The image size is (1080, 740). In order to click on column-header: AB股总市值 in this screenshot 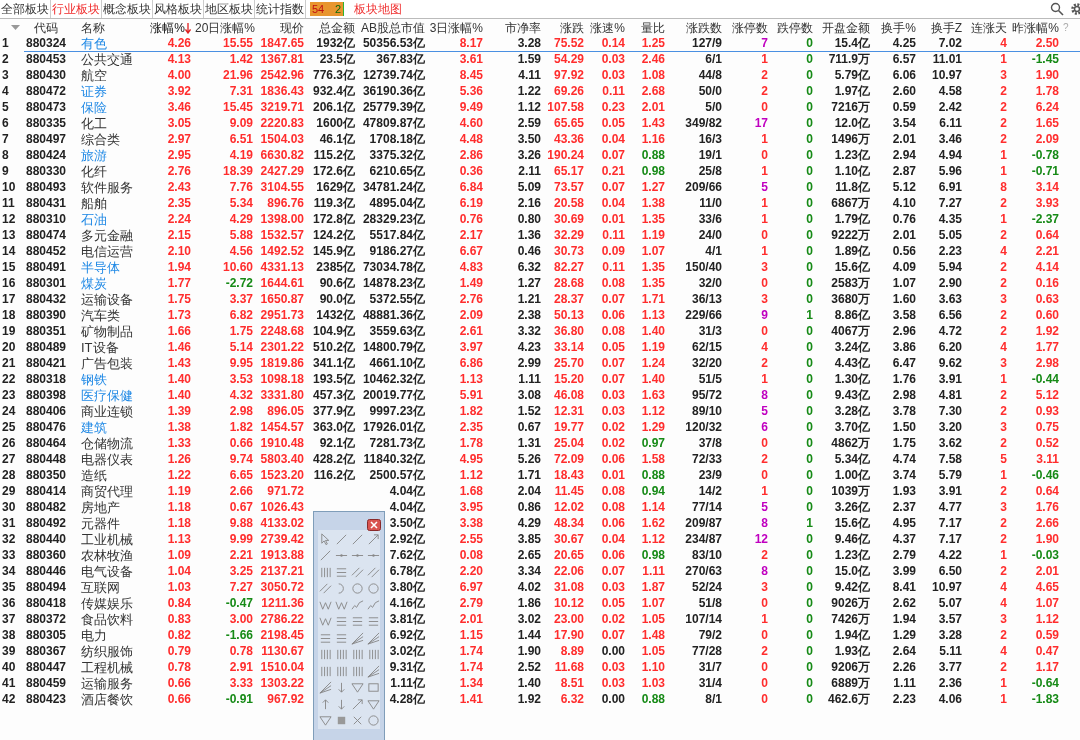, I will do `click(393, 27)`.